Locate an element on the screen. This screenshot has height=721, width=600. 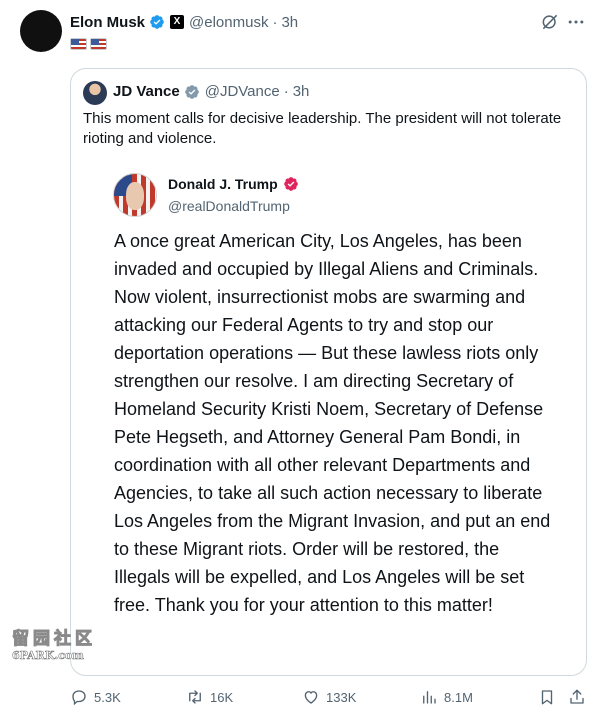
bookmark-button is located at coordinates (547, 697).